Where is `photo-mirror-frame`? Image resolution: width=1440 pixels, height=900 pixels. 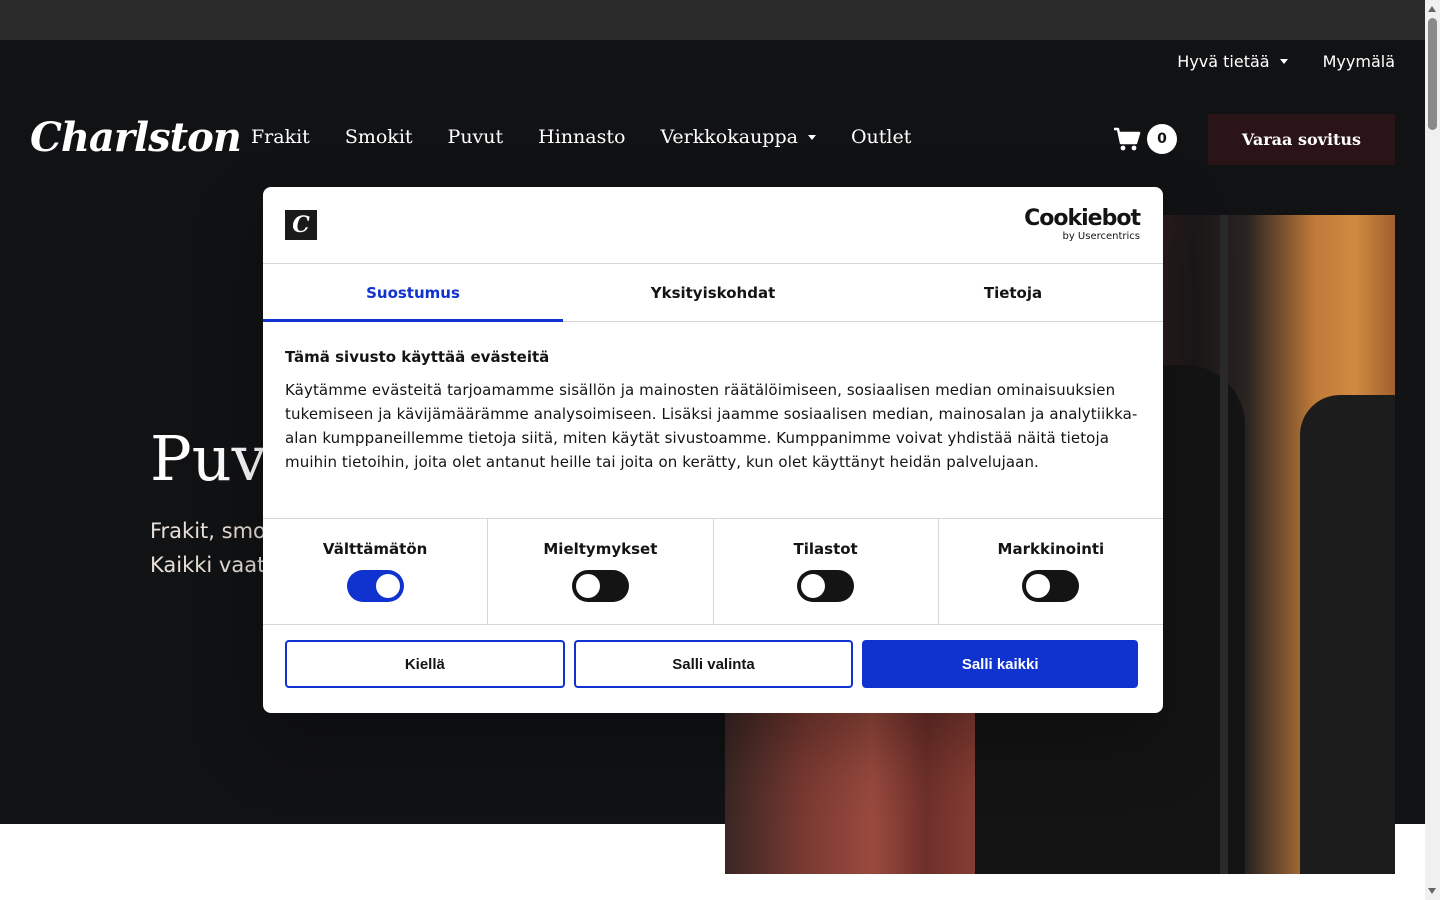
photo-mirror-frame is located at coordinates (1224, 544).